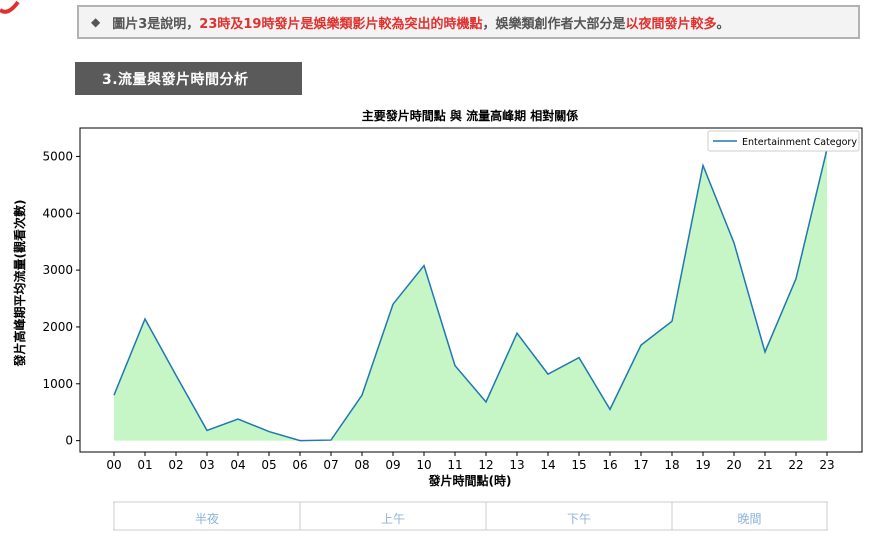  I want to click on x-tick-label: 02, so click(175, 465).